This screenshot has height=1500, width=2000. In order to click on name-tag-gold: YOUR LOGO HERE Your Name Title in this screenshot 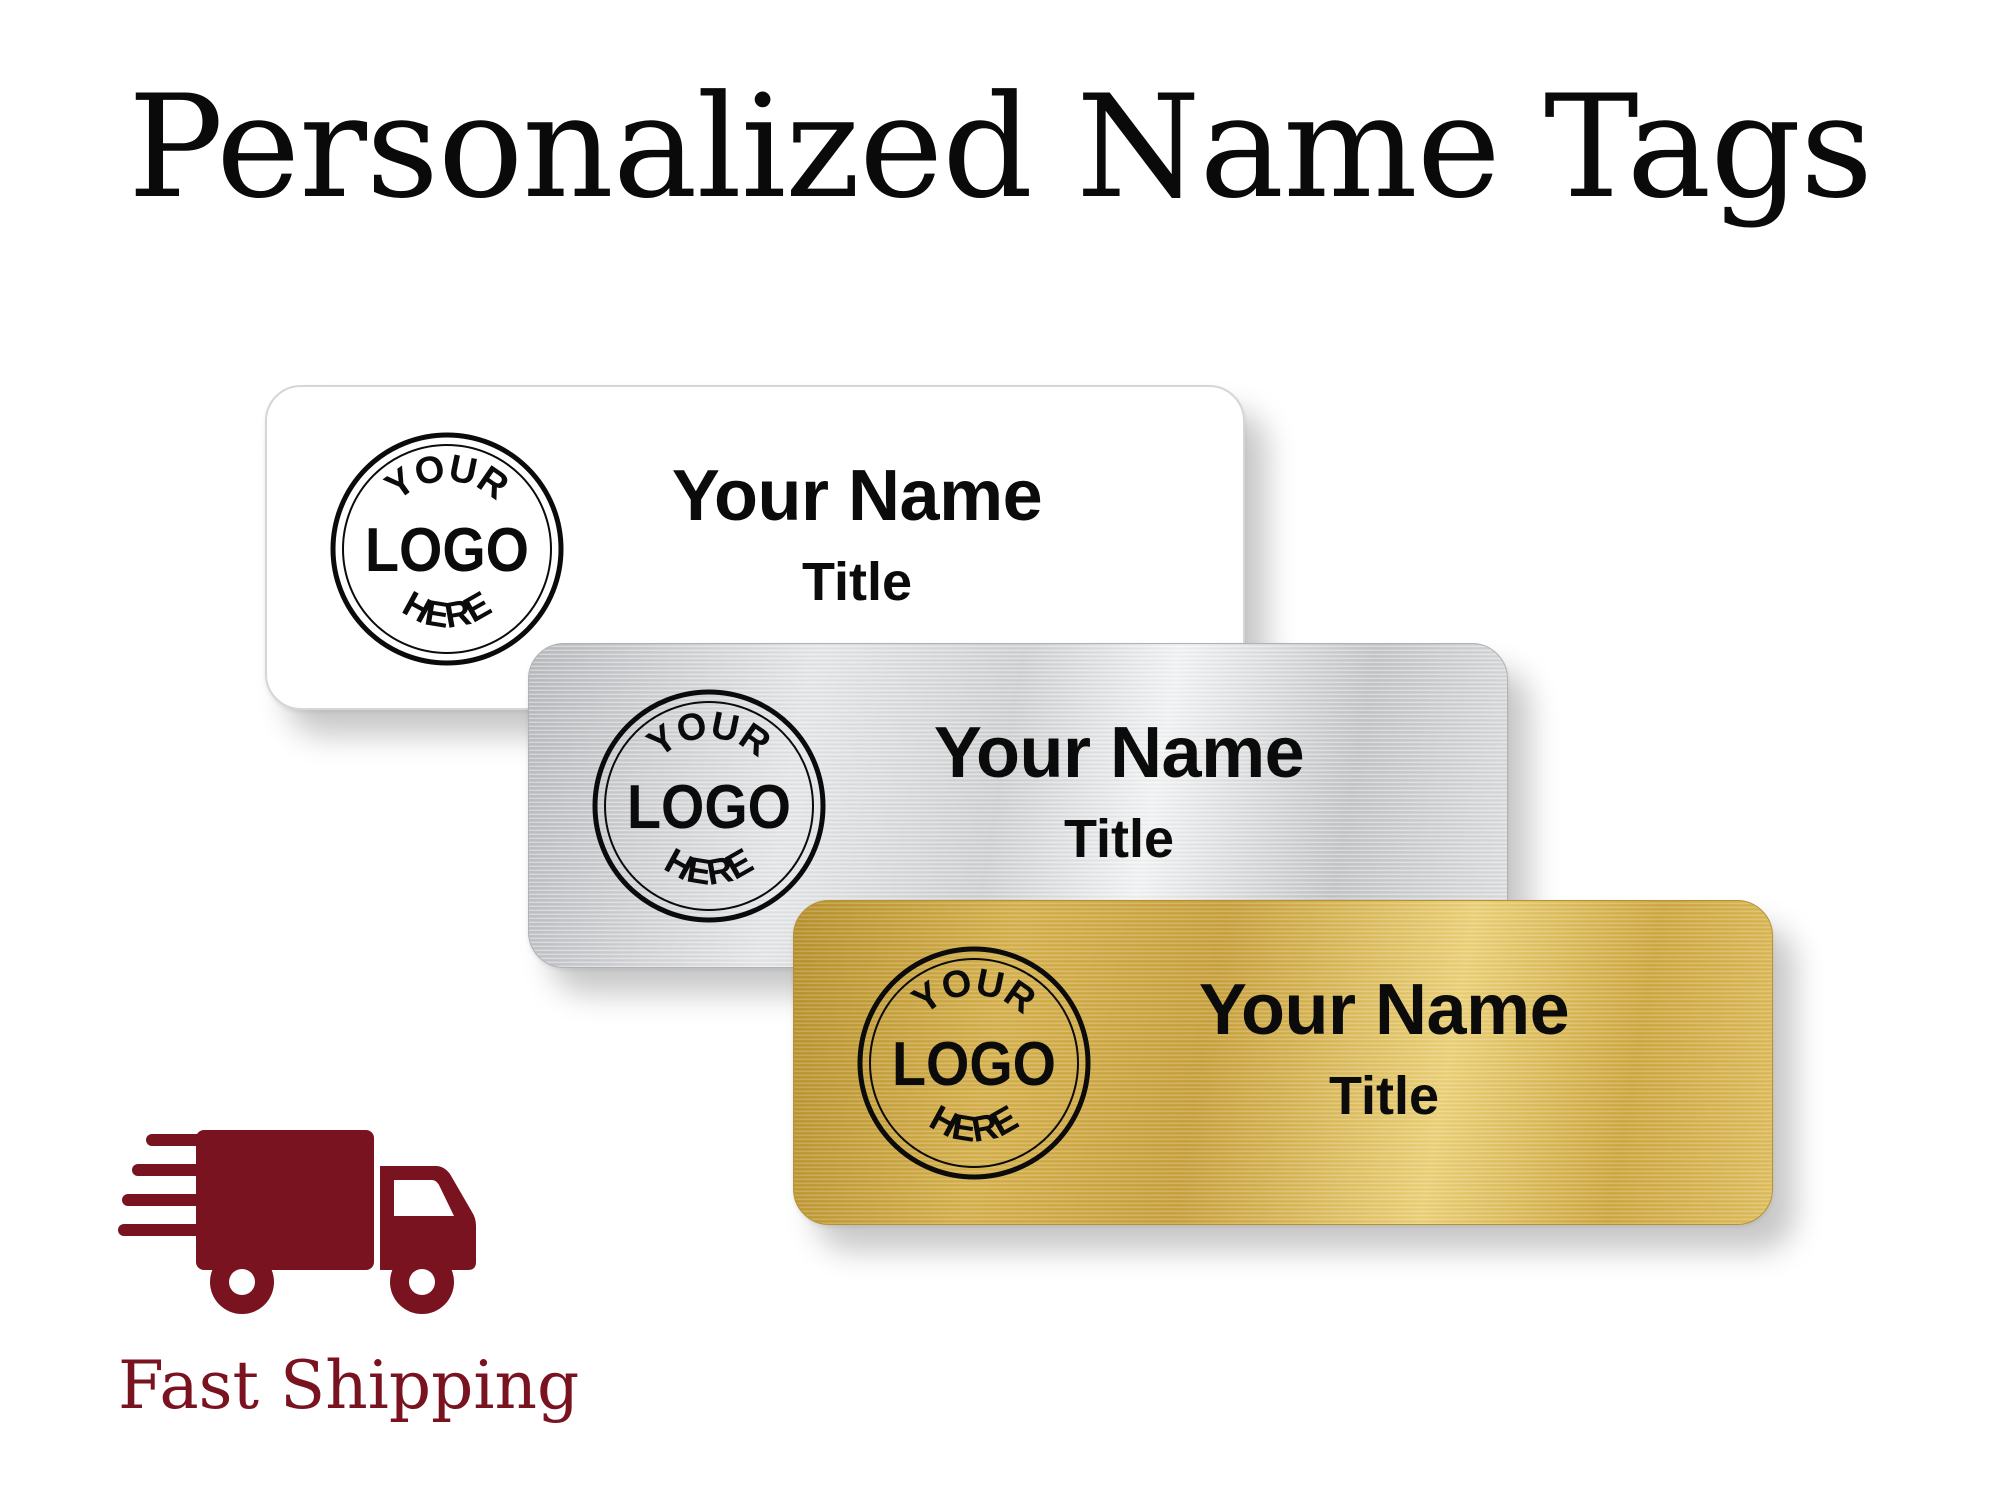, I will do `click(1283, 1062)`.